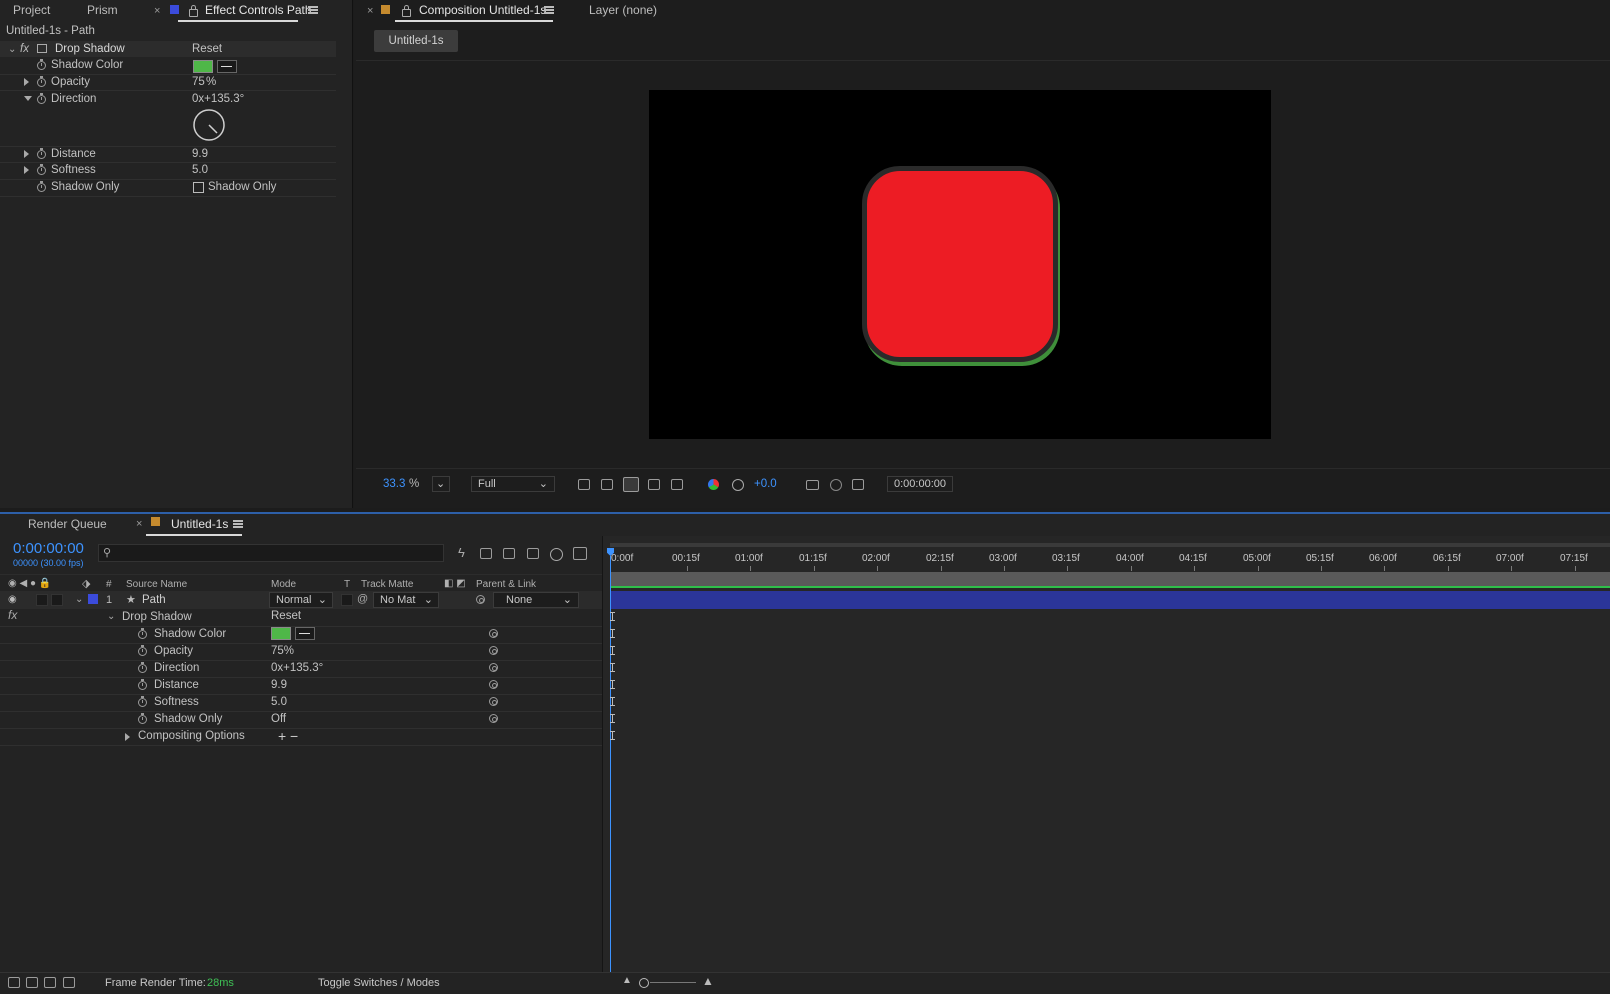 This screenshot has width=1610, height=994. Describe the element at coordinates (286, 616) in the screenshot. I see `tl-reset-link: Reset` at that location.